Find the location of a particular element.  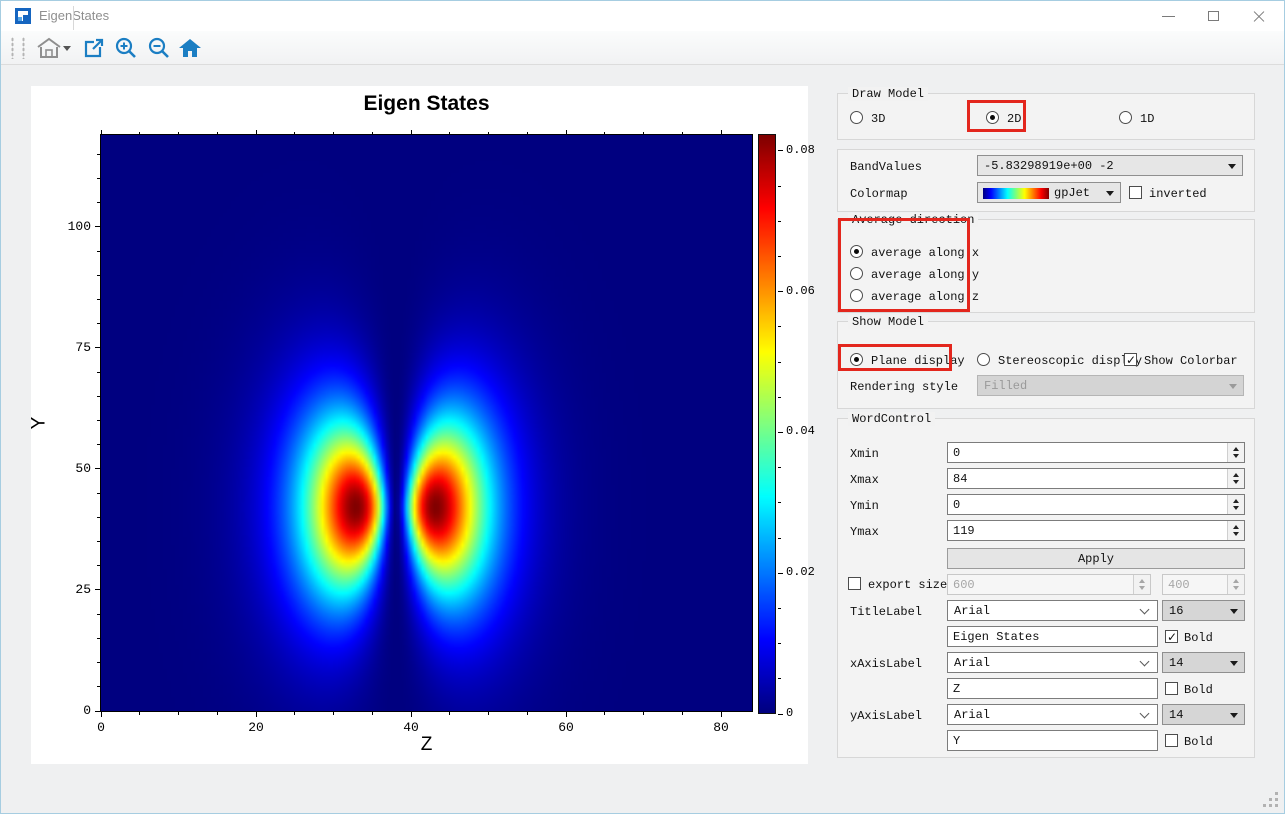

yaxis-text-field is located at coordinates (1052, 740).